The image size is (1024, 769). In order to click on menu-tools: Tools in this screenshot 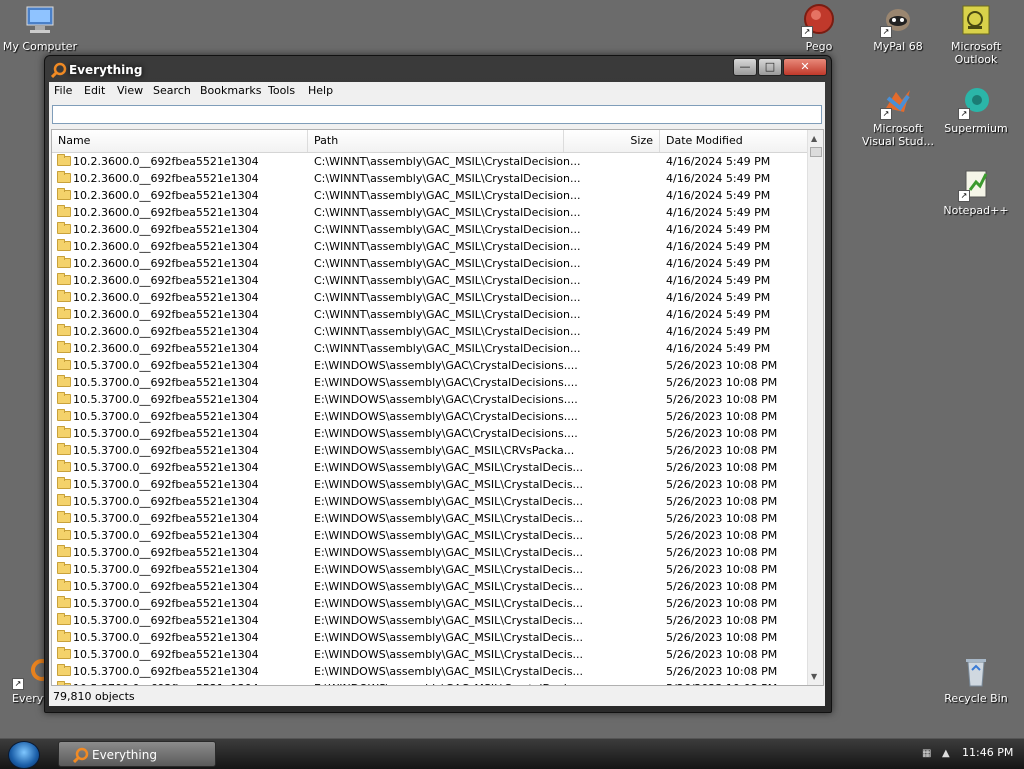, I will do `click(281, 90)`.